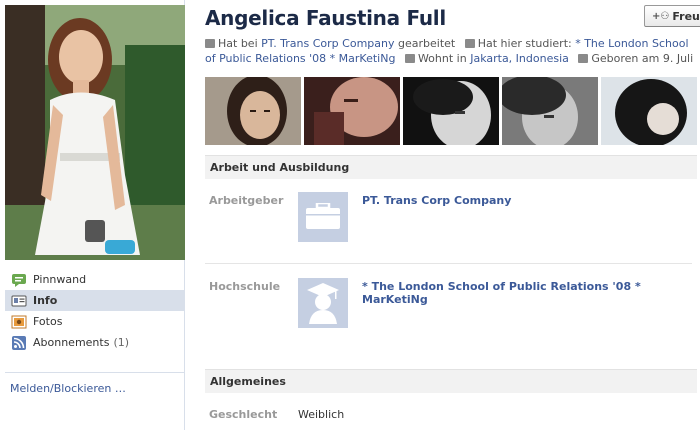  What do you see at coordinates (661, 16) in the screenshot?
I see `add-friend-icon: +⚇` at bounding box center [661, 16].